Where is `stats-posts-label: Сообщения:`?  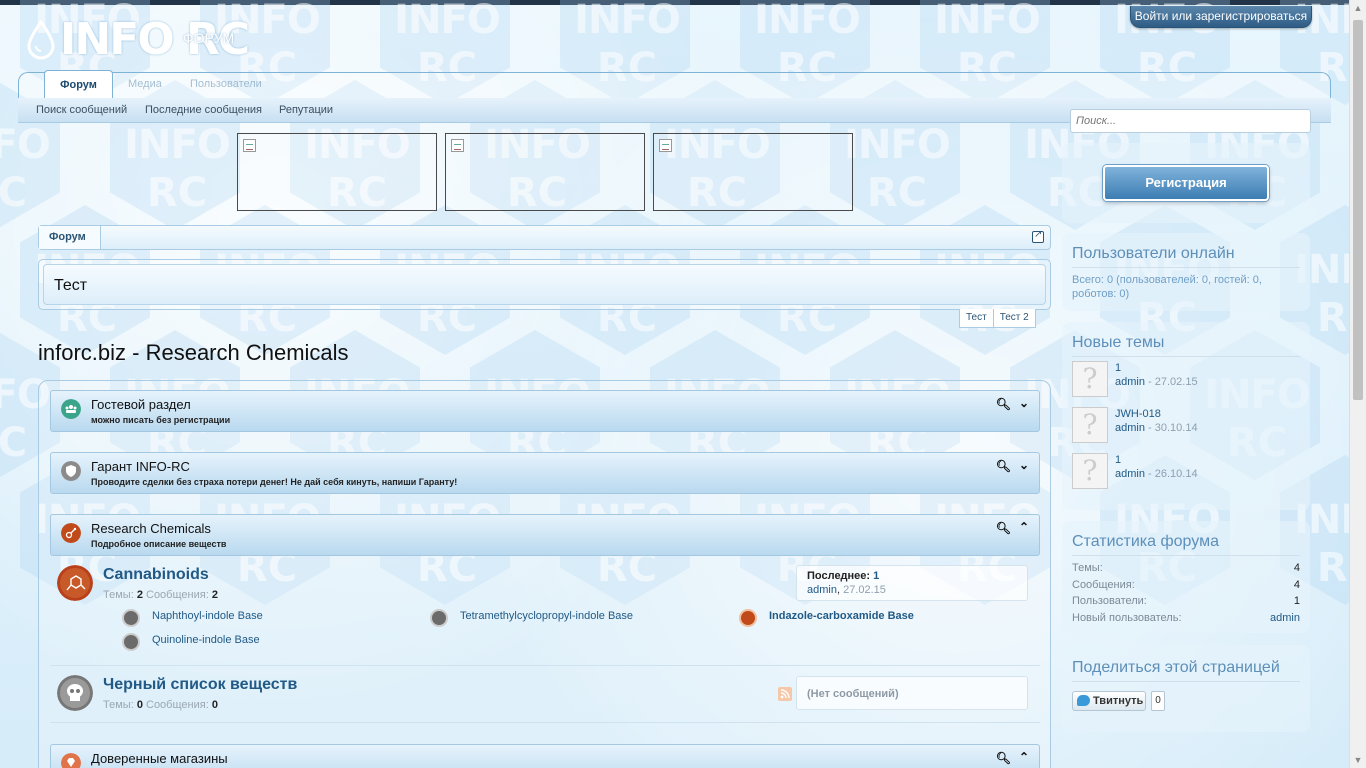
stats-posts-label: Сообщения: is located at coordinates (177, 705).